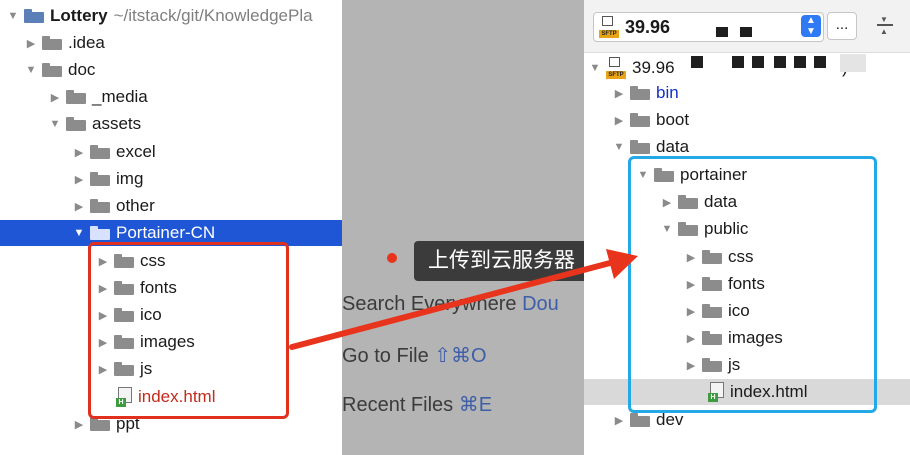 This screenshot has height=455, width=910. What do you see at coordinates (451, 305) in the screenshot?
I see `upload-arrow-line` at bounding box center [451, 305].